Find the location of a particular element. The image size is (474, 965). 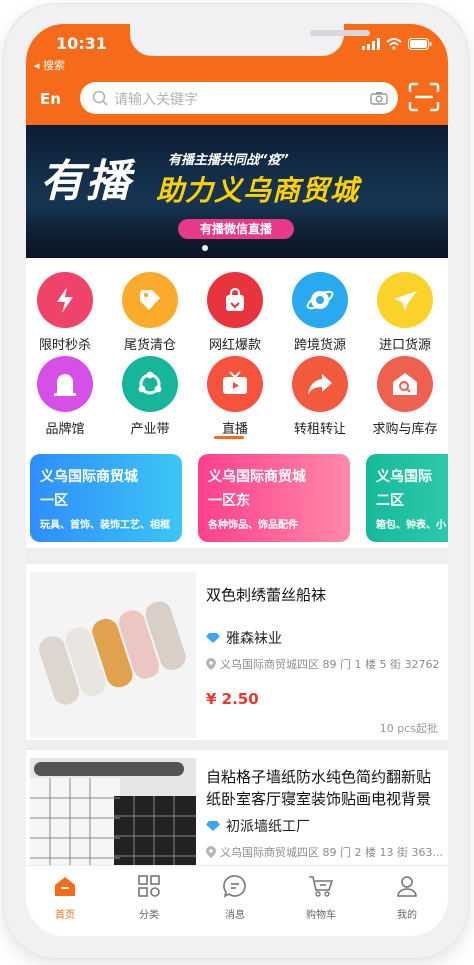

zone-card-district-1-east: 义乌国际商贸城 一区东 各种饰品、饰品配件 is located at coordinates (274, 498).